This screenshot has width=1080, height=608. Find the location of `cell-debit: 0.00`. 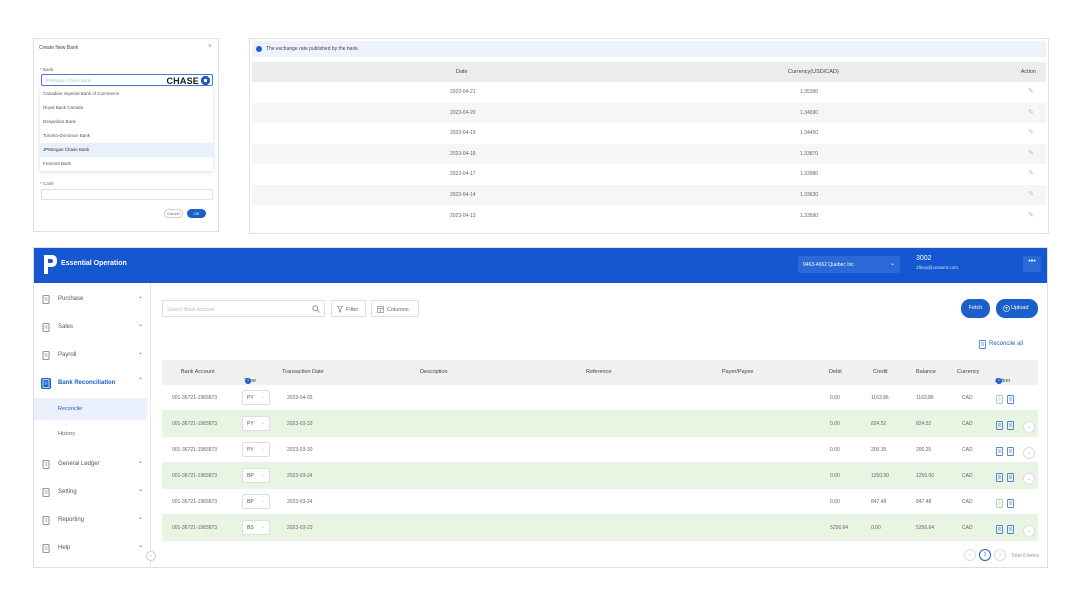

cell-debit: 0.00 is located at coordinates (835, 476).